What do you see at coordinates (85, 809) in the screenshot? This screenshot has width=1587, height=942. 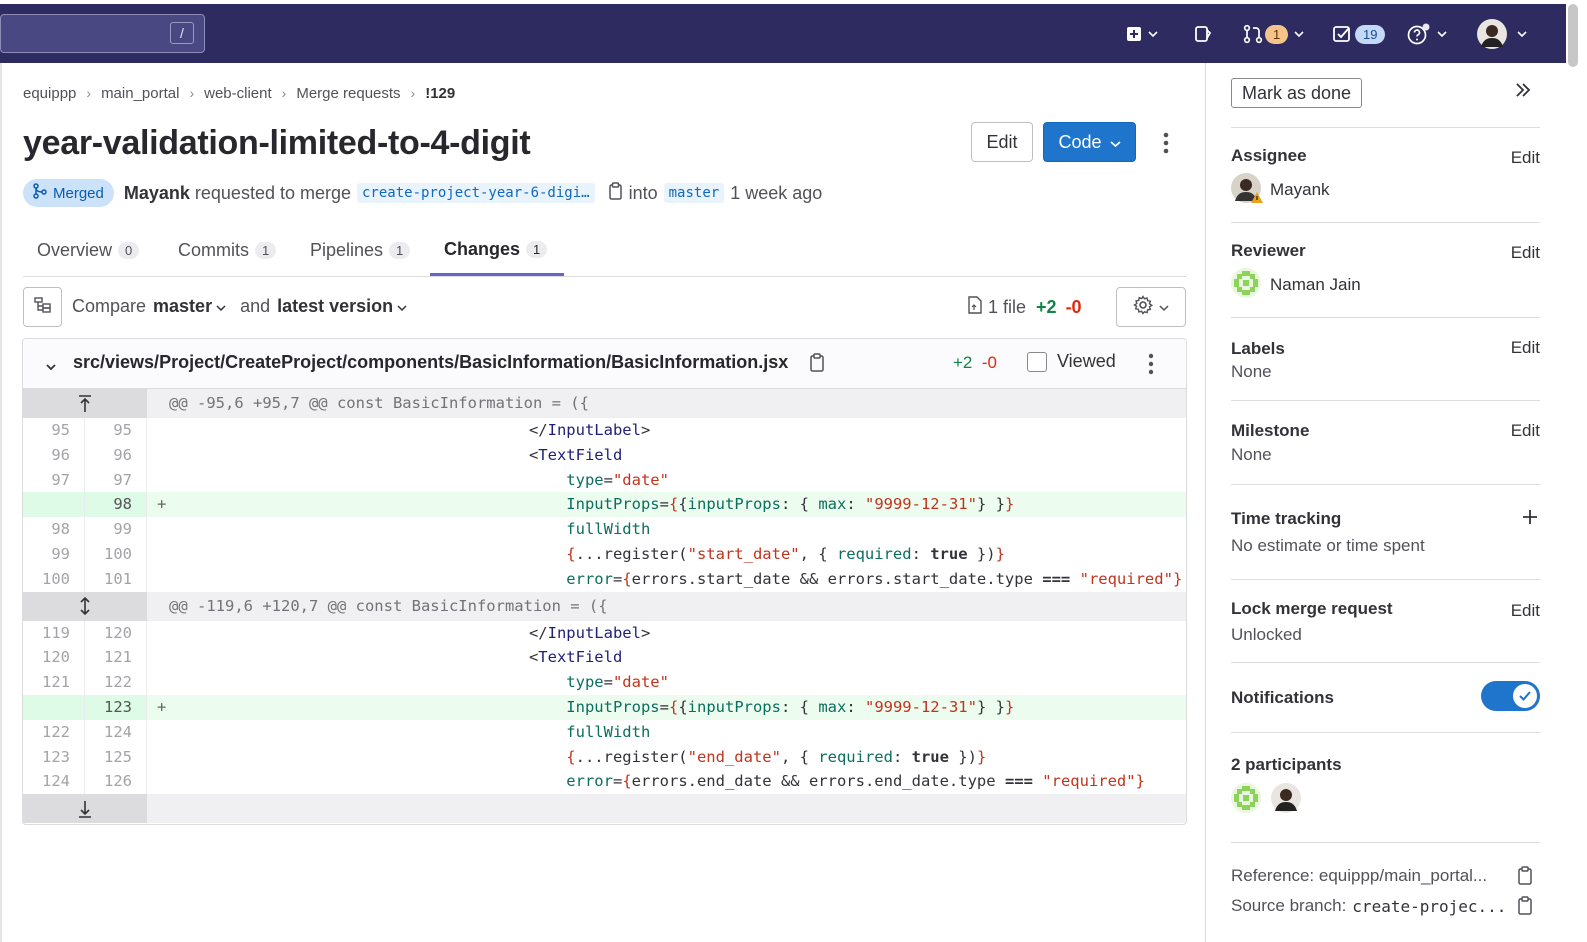 I see `expand-down-icon` at bounding box center [85, 809].